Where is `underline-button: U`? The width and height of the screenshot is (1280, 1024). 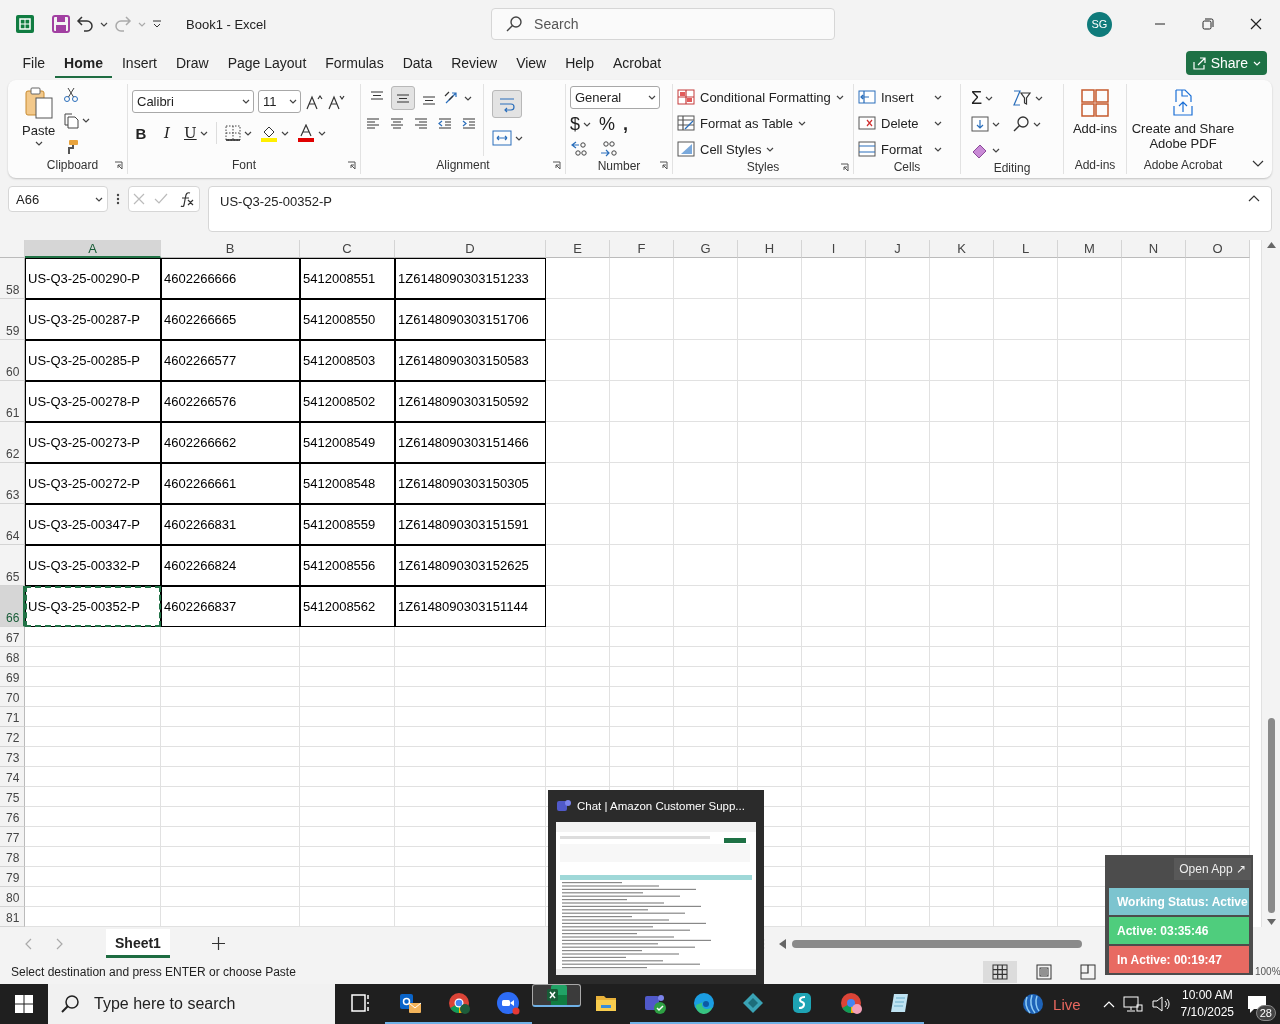 underline-button: U is located at coordinates (196, 133).